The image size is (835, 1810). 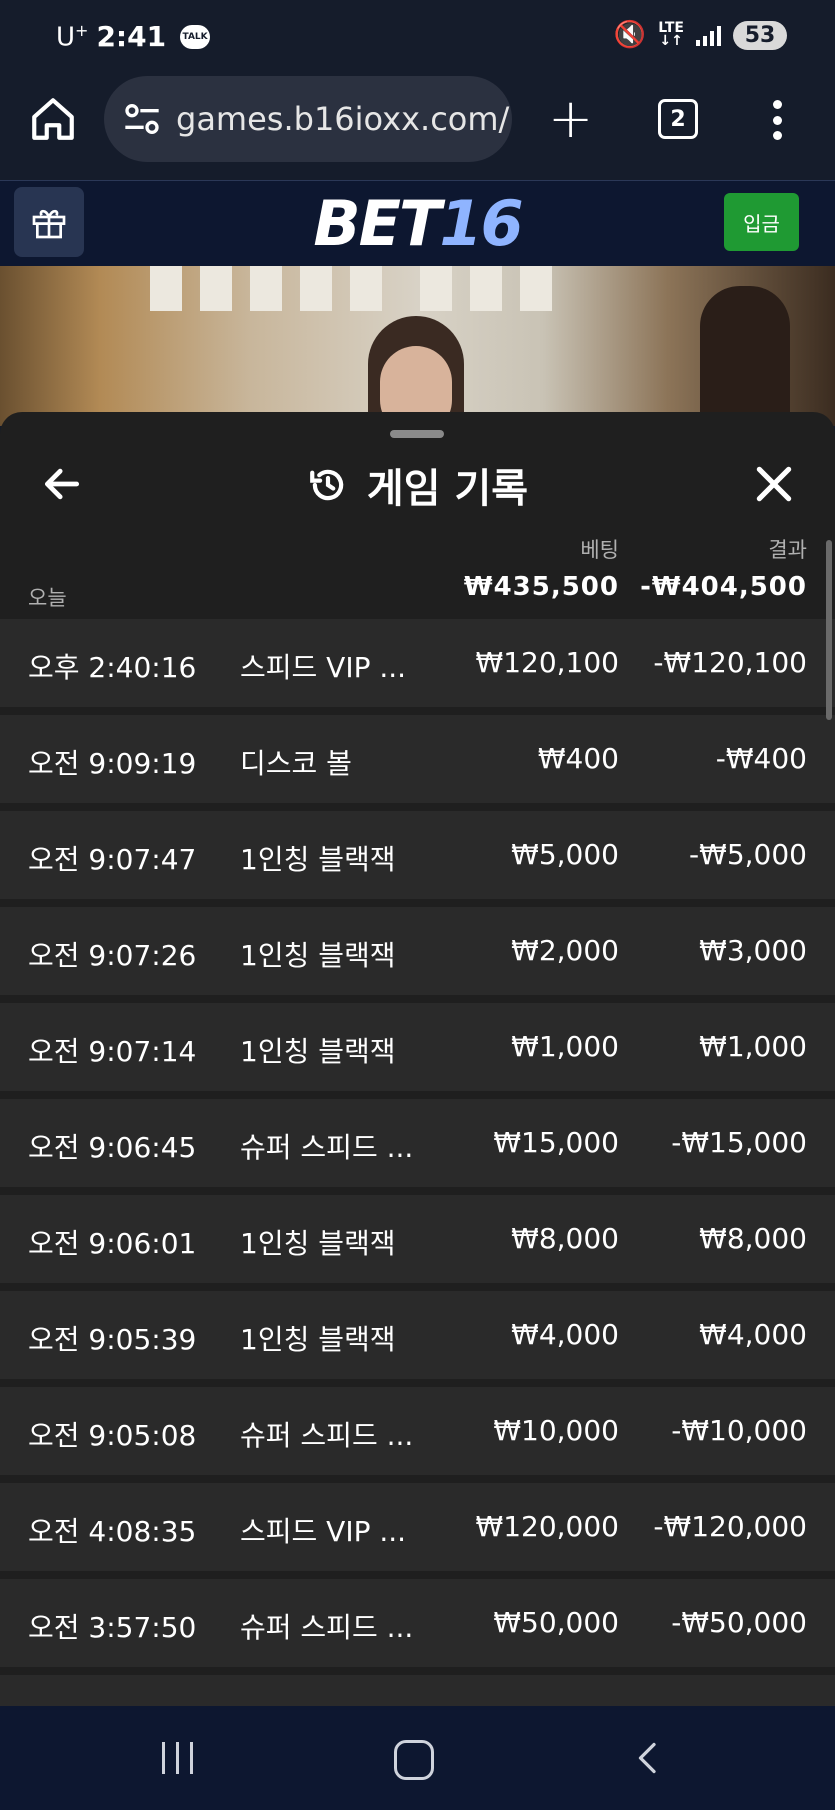 I want to click on bet-column-header: 베팅, so click(x=599, y=550).